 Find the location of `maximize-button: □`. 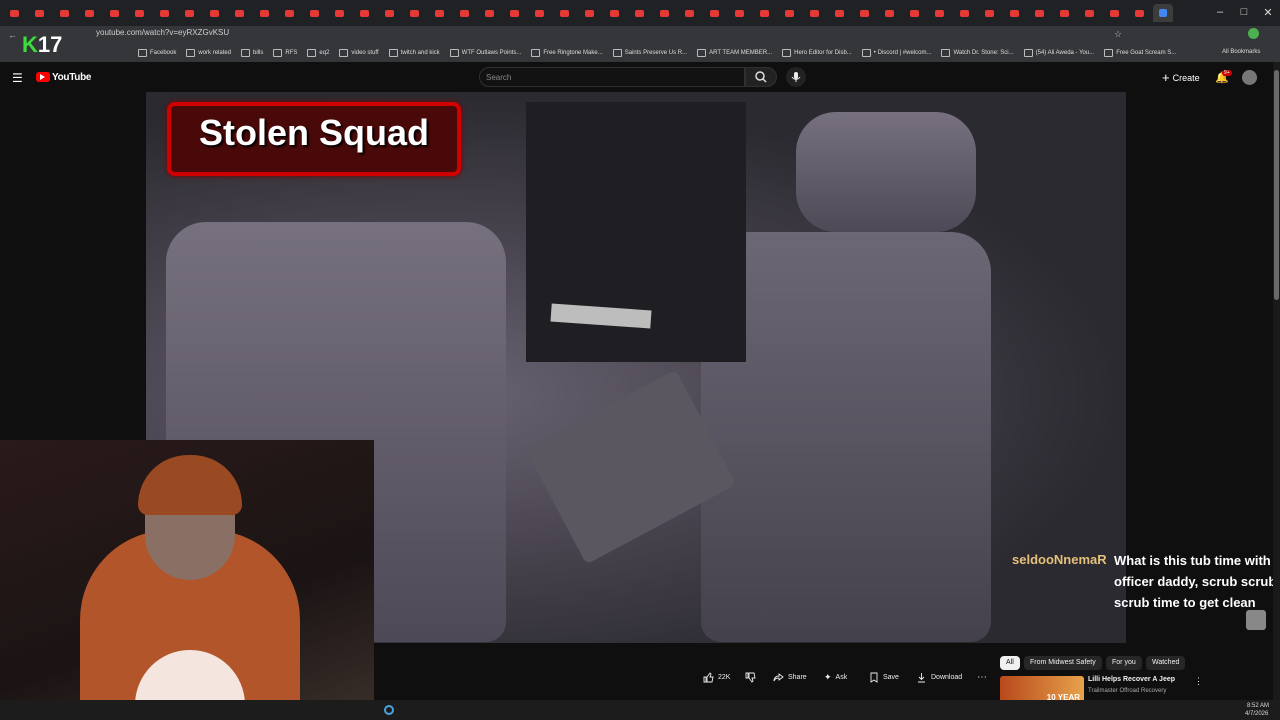

maximize-button: □ is located at coordinates (1244, 12).